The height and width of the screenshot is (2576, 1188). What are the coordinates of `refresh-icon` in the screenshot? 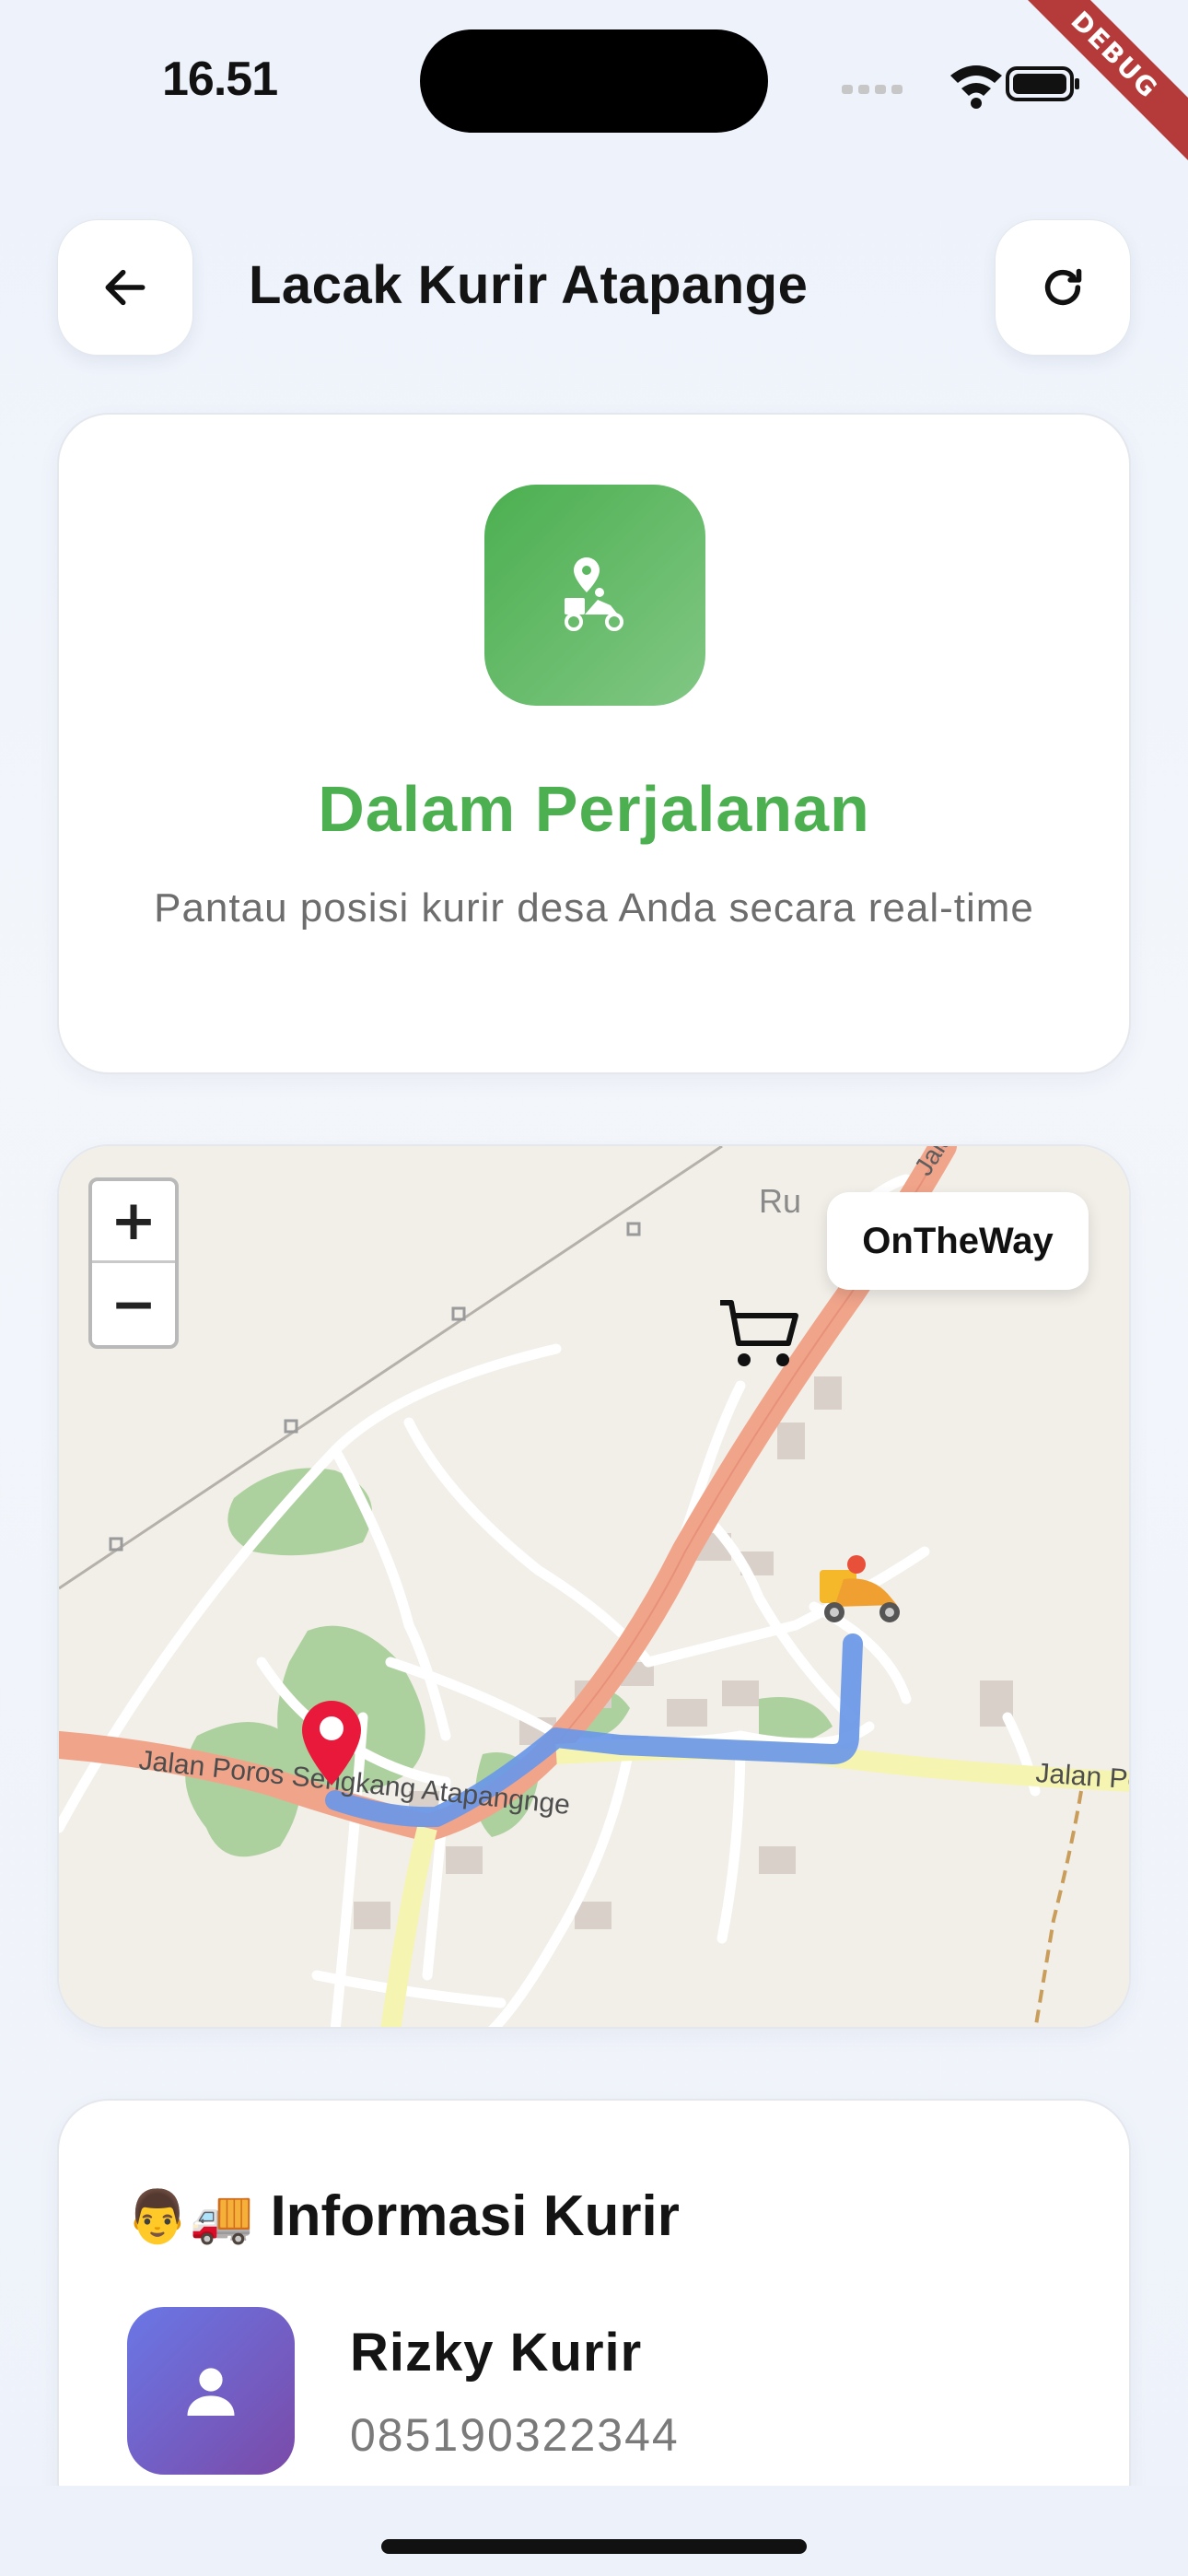 It's located at (1063, 287).